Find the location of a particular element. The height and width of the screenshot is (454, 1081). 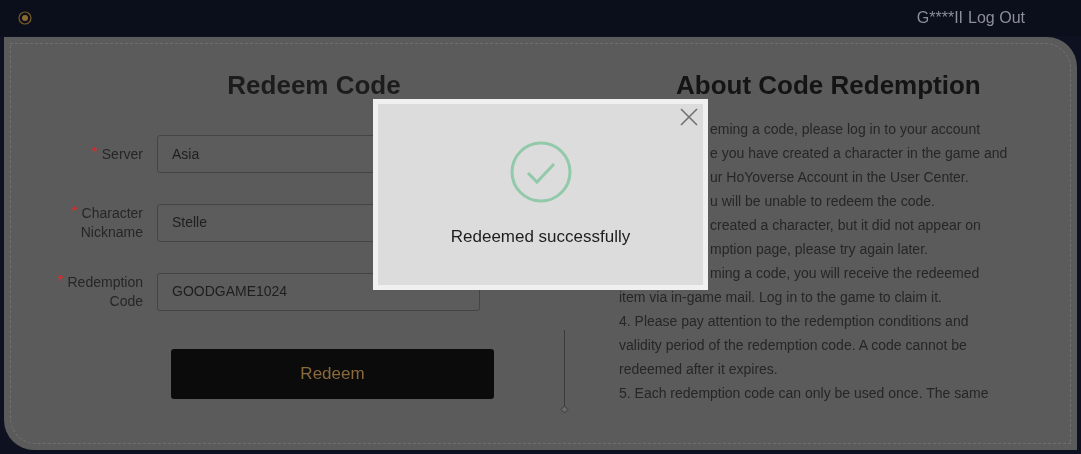

form-title: Redeem Code is located at coordinates (314, 85).